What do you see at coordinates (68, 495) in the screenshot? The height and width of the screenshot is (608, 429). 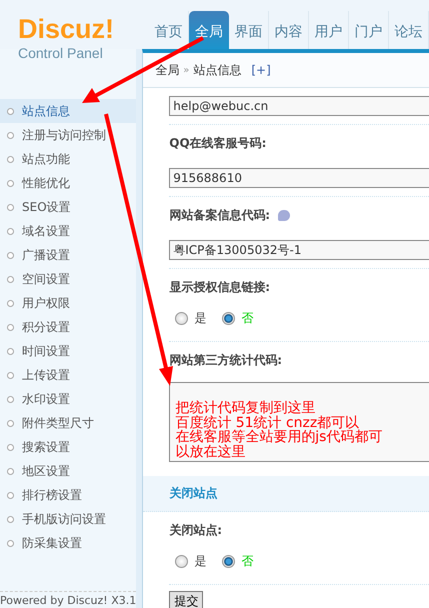 I see `sidebar-item: 排行榜设置` at bounding box center [68, 495].